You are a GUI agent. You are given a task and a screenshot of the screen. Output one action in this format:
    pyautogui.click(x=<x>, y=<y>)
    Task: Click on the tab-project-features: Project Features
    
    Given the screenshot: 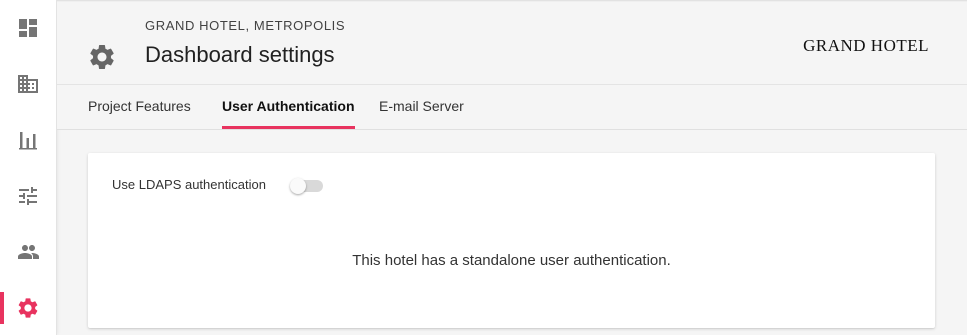 What is the action you would take?
    pyautogui.click(x=139, y=107)
    